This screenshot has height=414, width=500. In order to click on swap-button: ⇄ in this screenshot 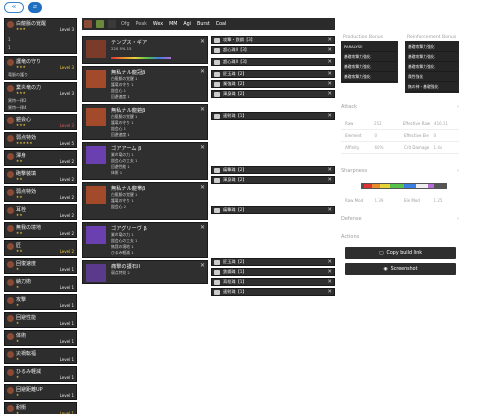, I will do `click(35, 7)`.